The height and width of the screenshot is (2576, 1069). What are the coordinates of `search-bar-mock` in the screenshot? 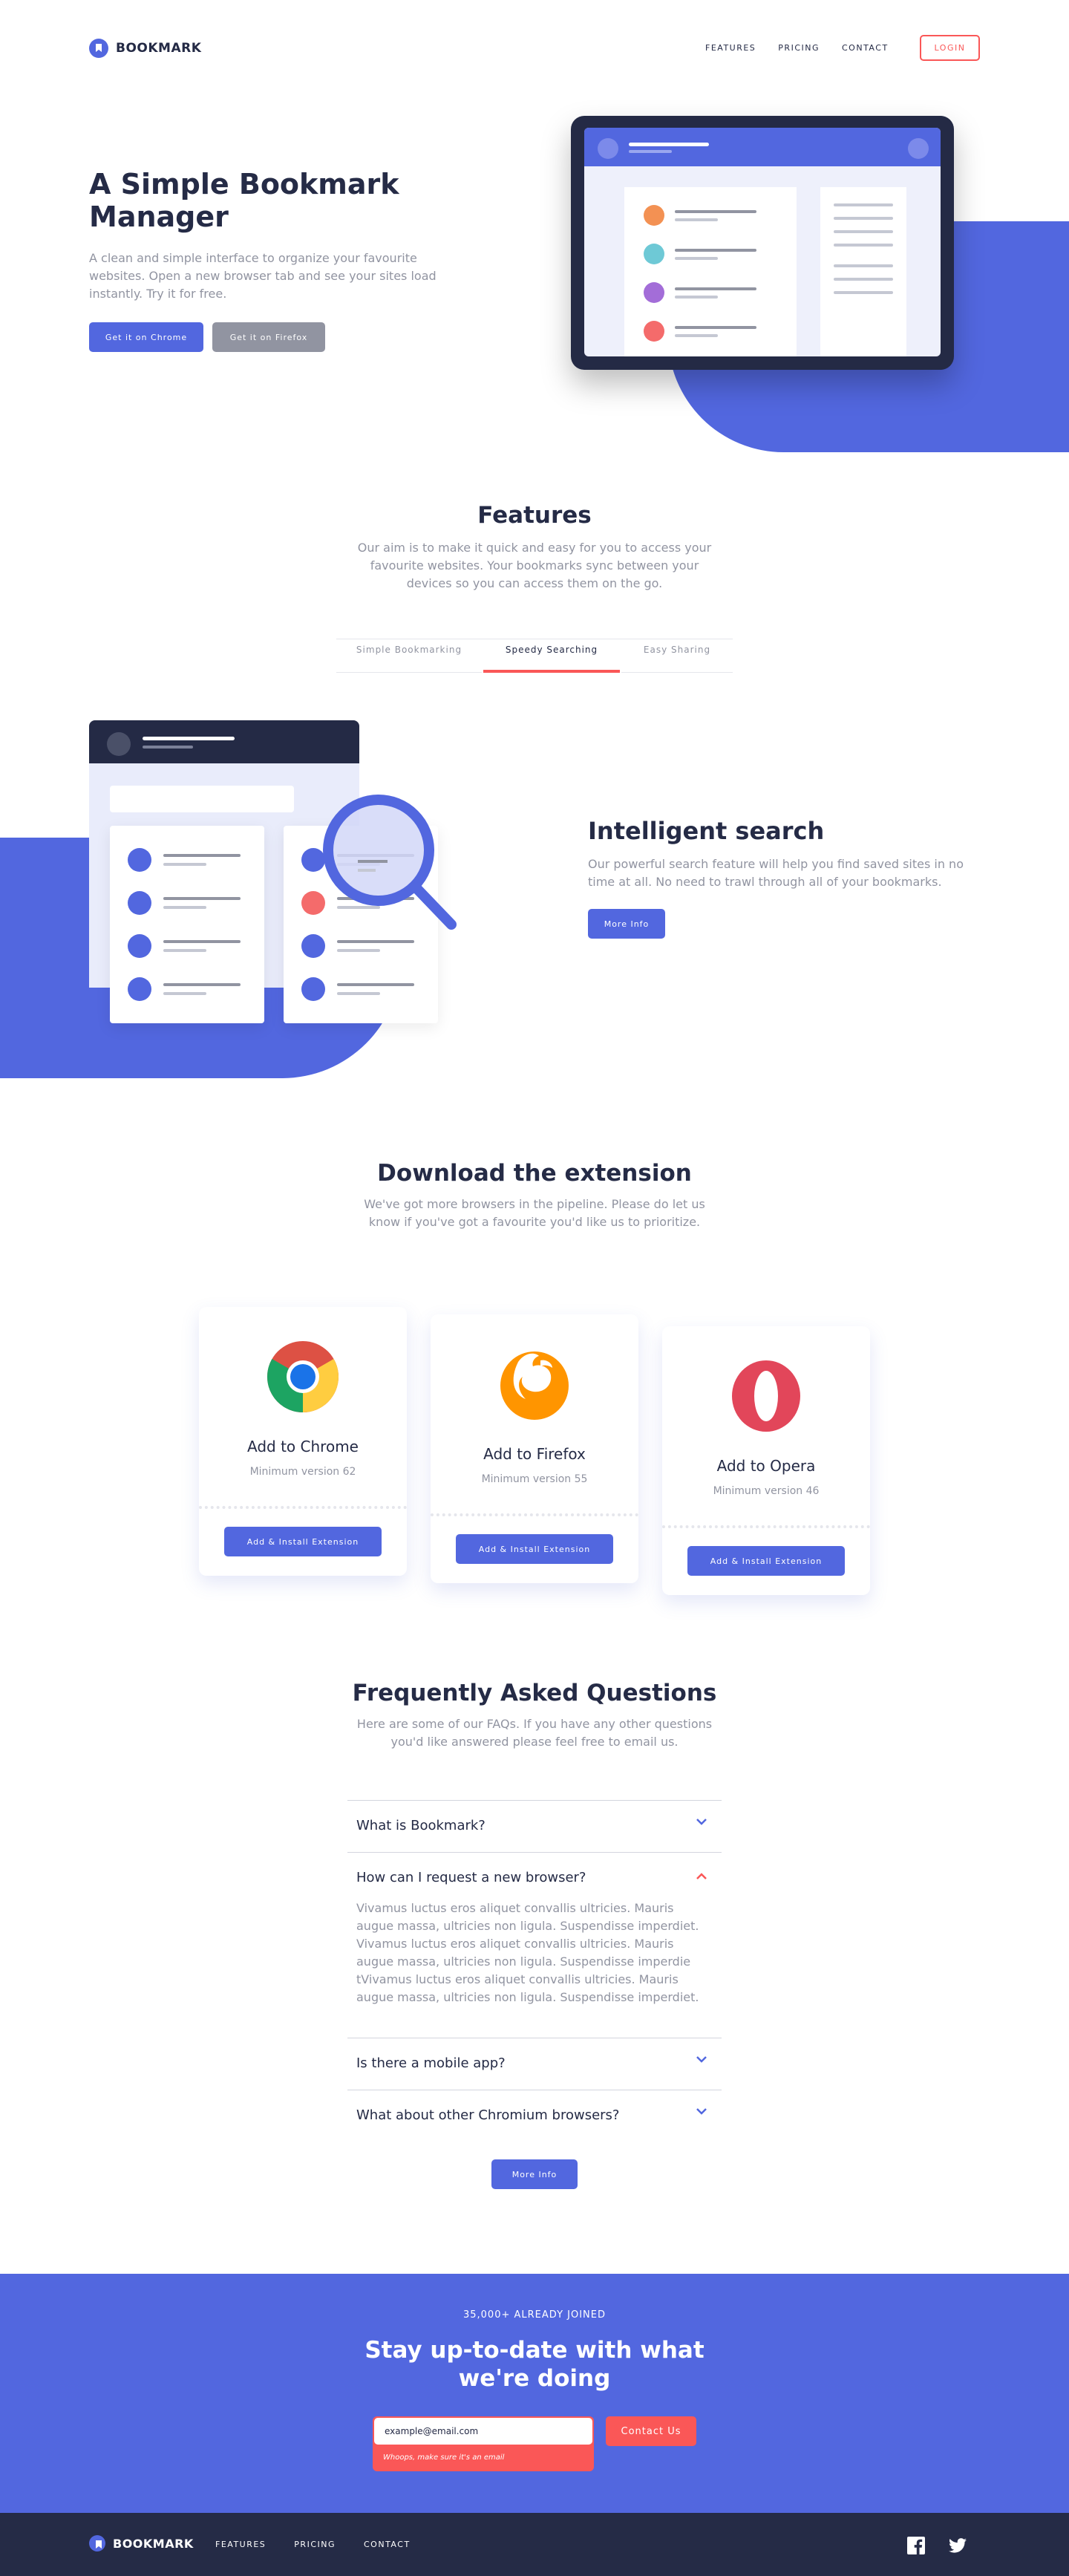 It's located at (202, 799).